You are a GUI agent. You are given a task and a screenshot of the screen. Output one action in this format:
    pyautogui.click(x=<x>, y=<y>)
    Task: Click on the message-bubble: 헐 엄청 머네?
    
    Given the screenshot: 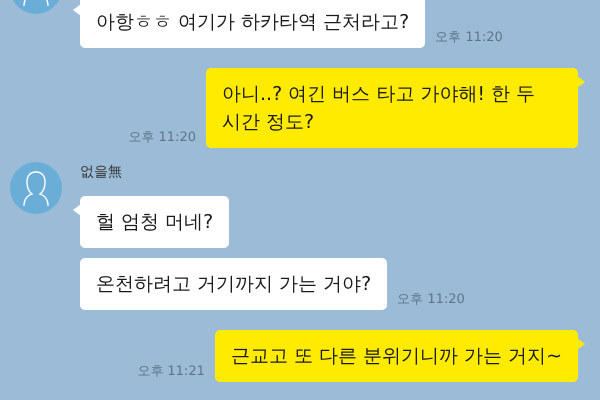 What is the action you would take?
    pyautogui.click(x=155, y=222)
    